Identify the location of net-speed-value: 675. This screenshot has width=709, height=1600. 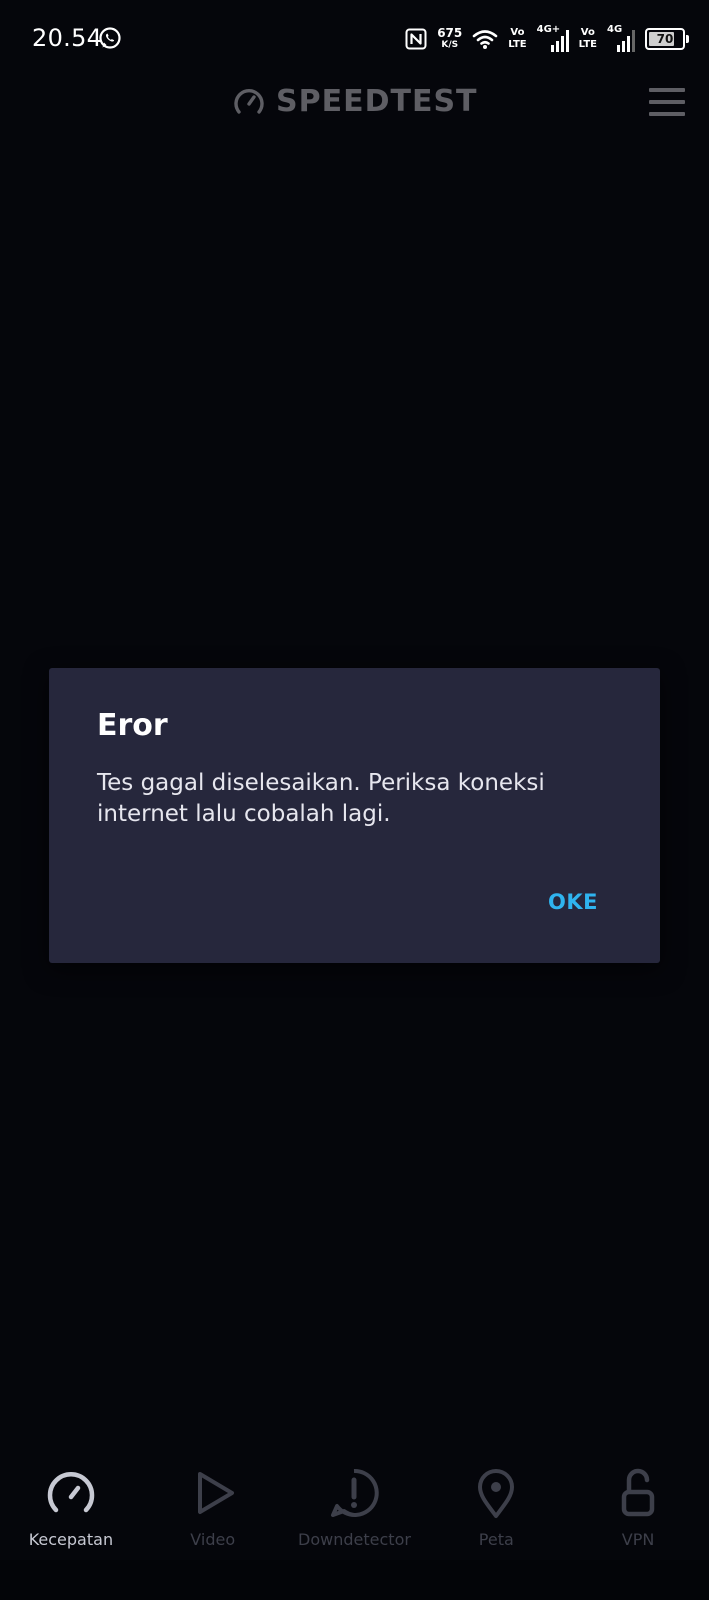
(450, 33).